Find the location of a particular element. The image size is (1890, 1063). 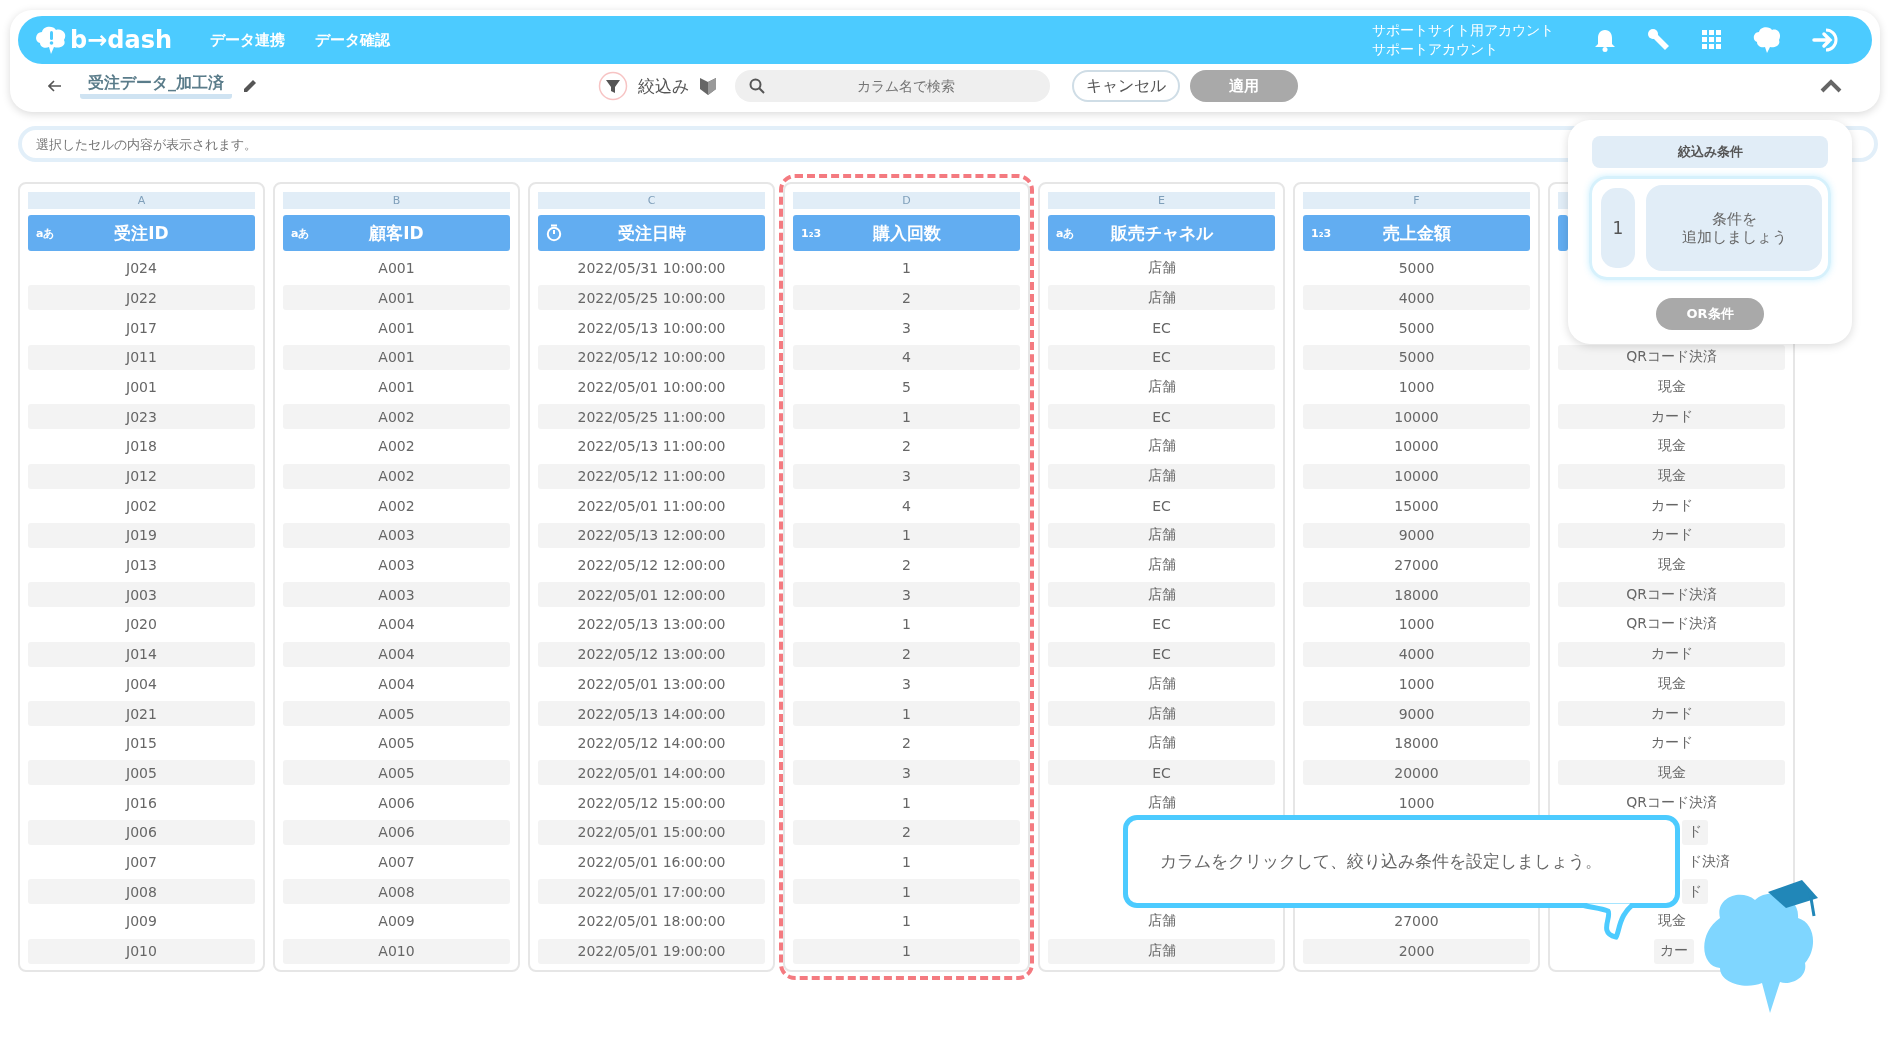

table-cell: 18000 is located at coordinates (1416, 595).